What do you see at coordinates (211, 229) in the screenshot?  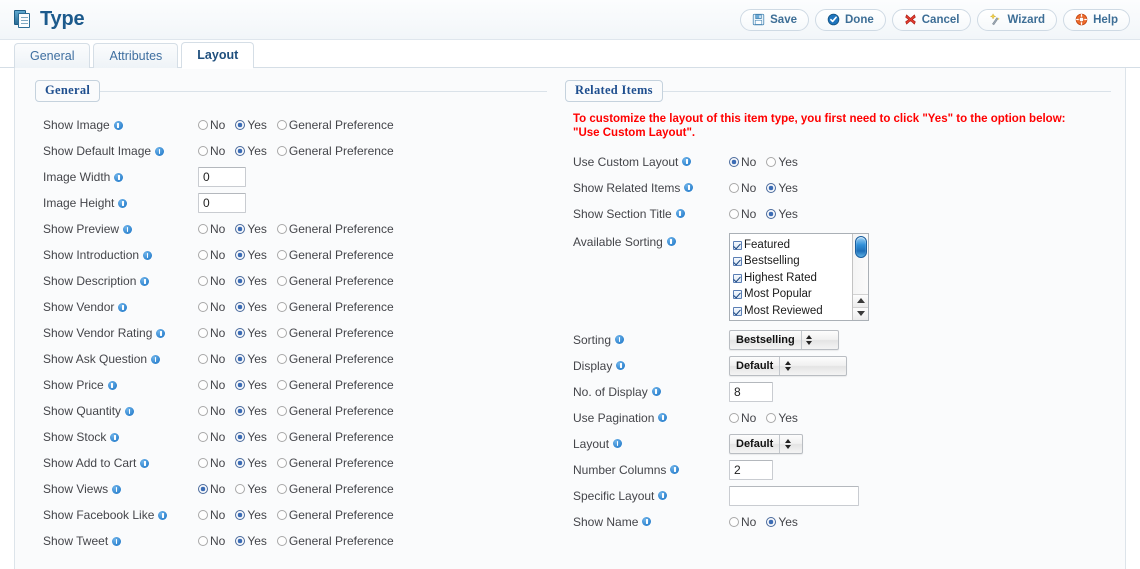 I see `show-preview-radio-no: No` at bounding box center [211, 229].